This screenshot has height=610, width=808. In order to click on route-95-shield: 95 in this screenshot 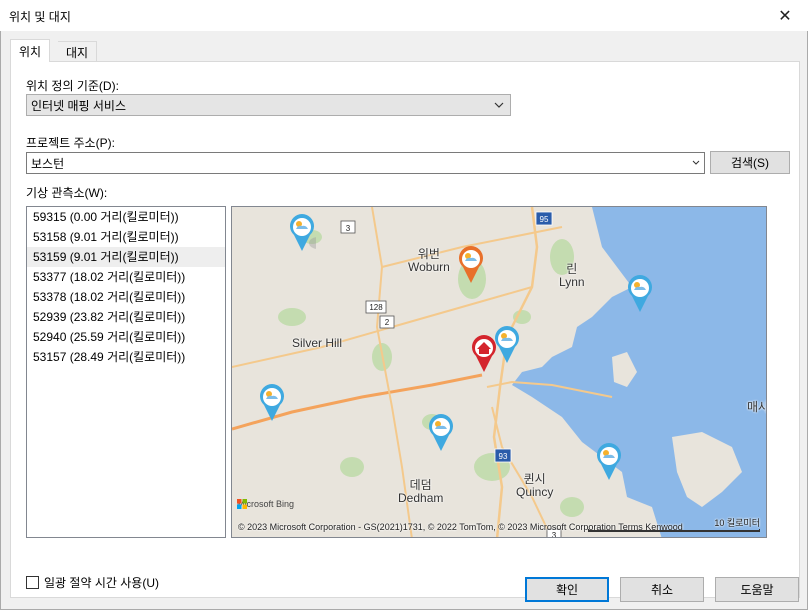, I will do `click(544, 218)`.